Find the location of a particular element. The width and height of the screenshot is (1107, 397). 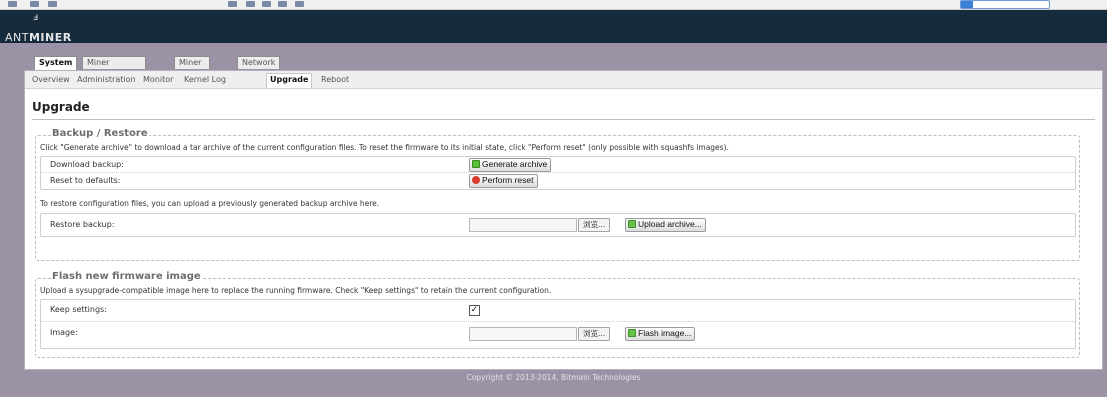

keep-settings-row: Keep settings: ✓ is located at coordinates (558, 312).